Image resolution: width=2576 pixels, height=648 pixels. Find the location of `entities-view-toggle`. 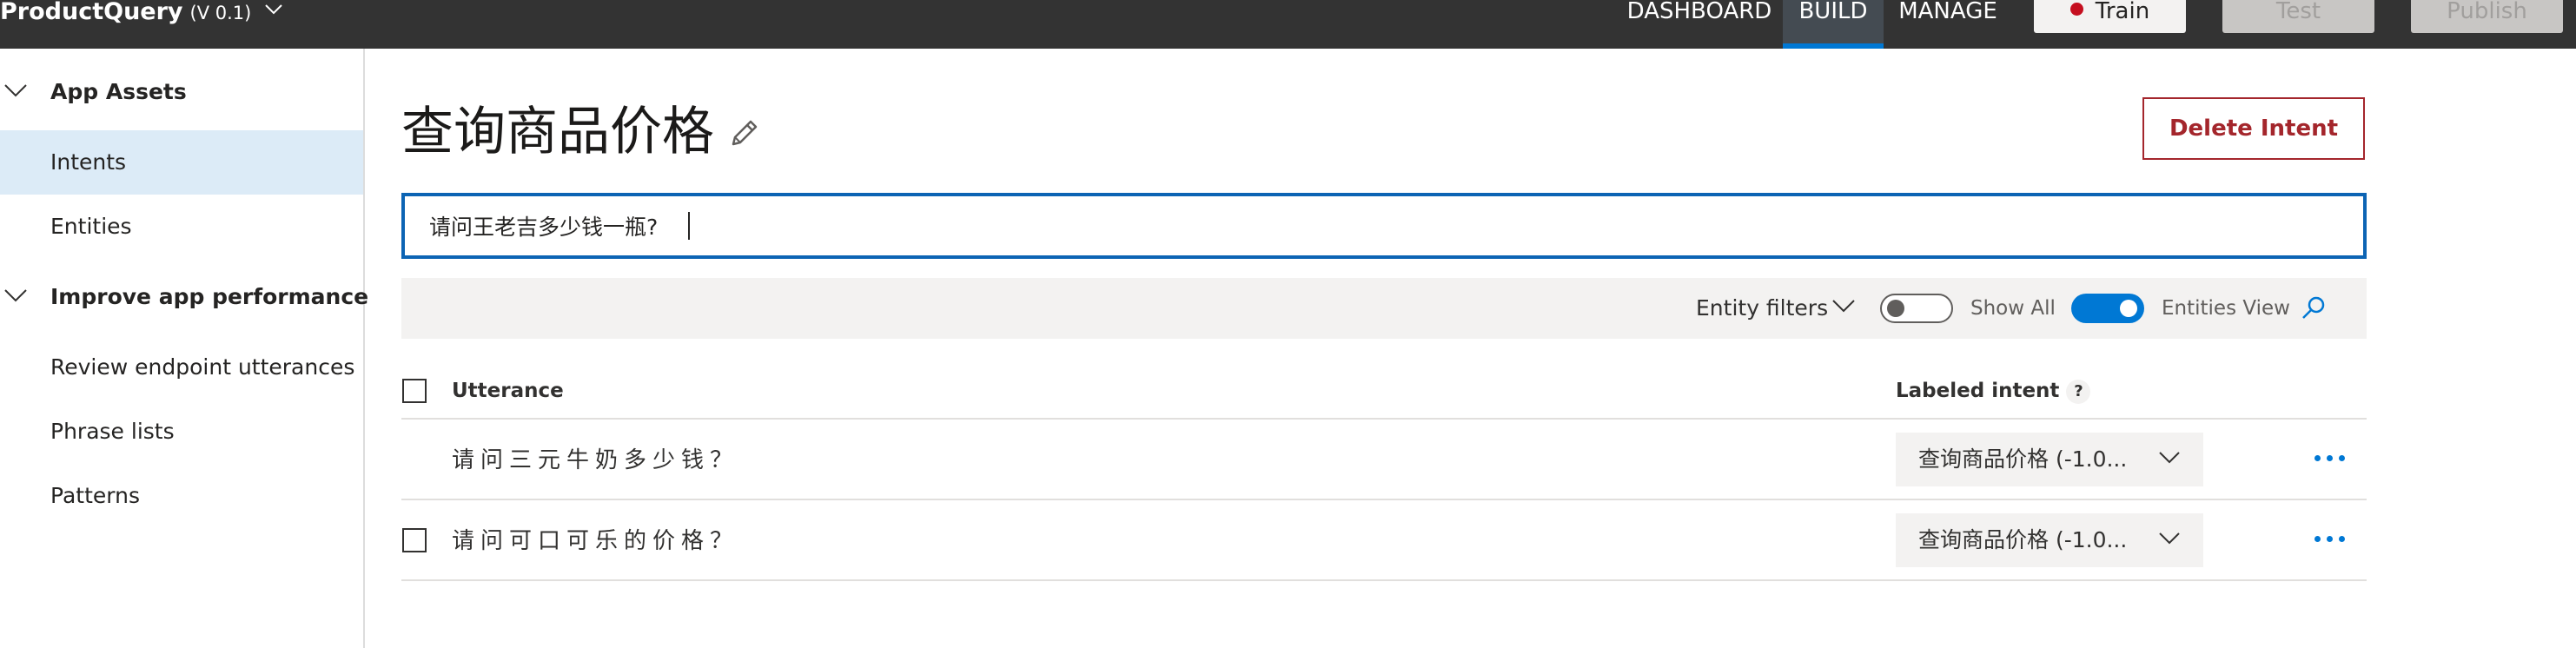

entities-view-toggle is located at coordinates (2107, 309).